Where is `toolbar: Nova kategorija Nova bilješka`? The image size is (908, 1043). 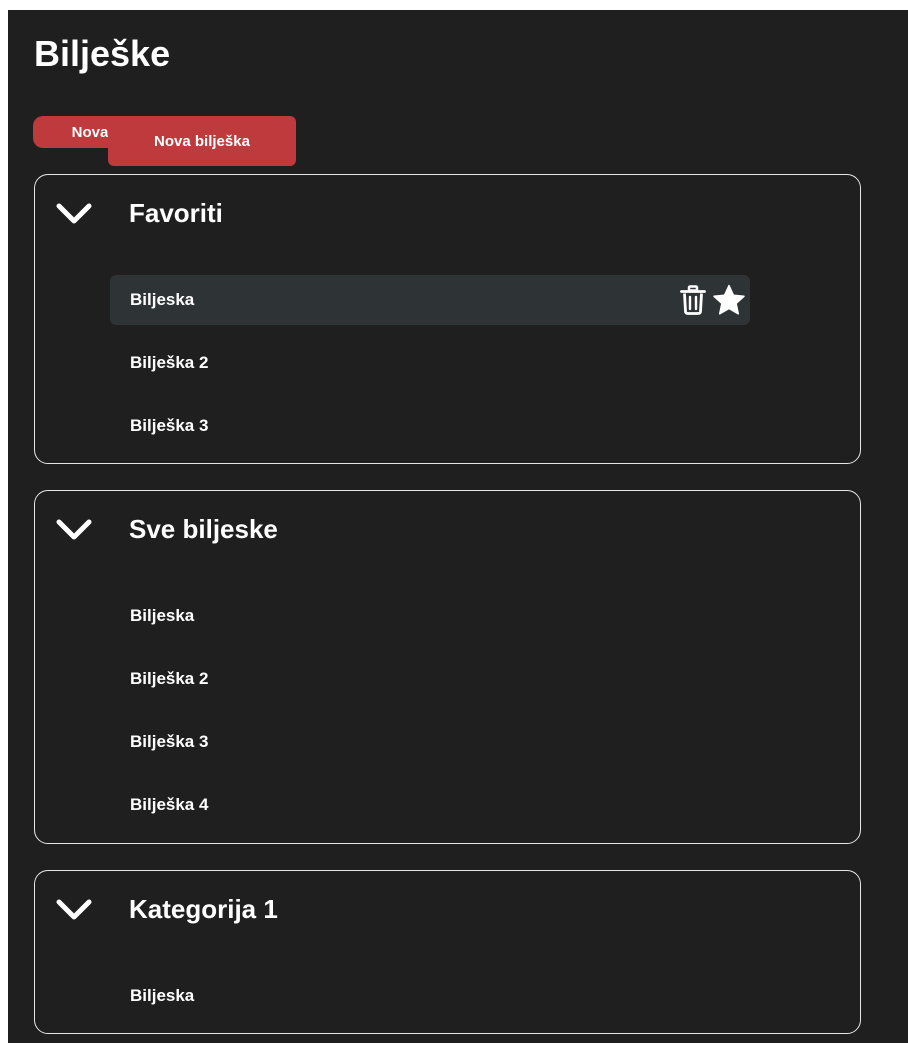
toolbar: Nova kategorija Nova bilješka is located at coordinates (164, 141).